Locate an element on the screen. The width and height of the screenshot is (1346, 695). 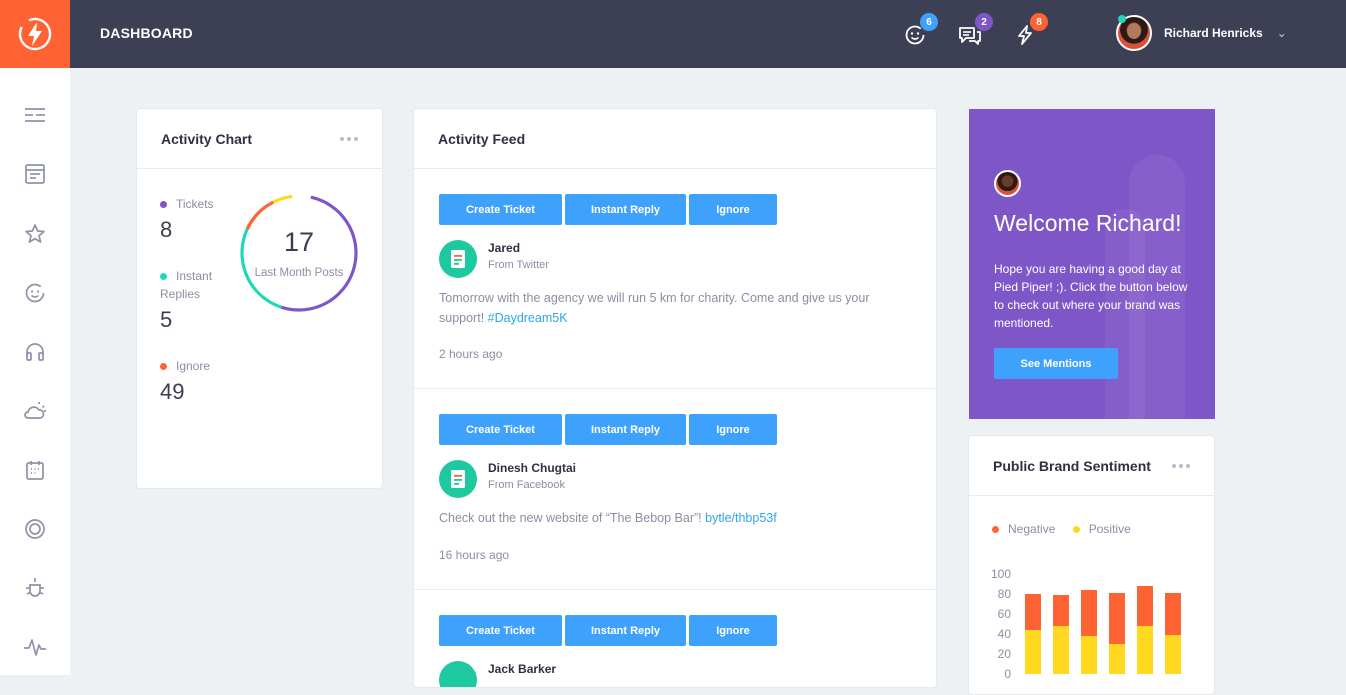
ring-value: 17 is located at coordinates (299, 242).